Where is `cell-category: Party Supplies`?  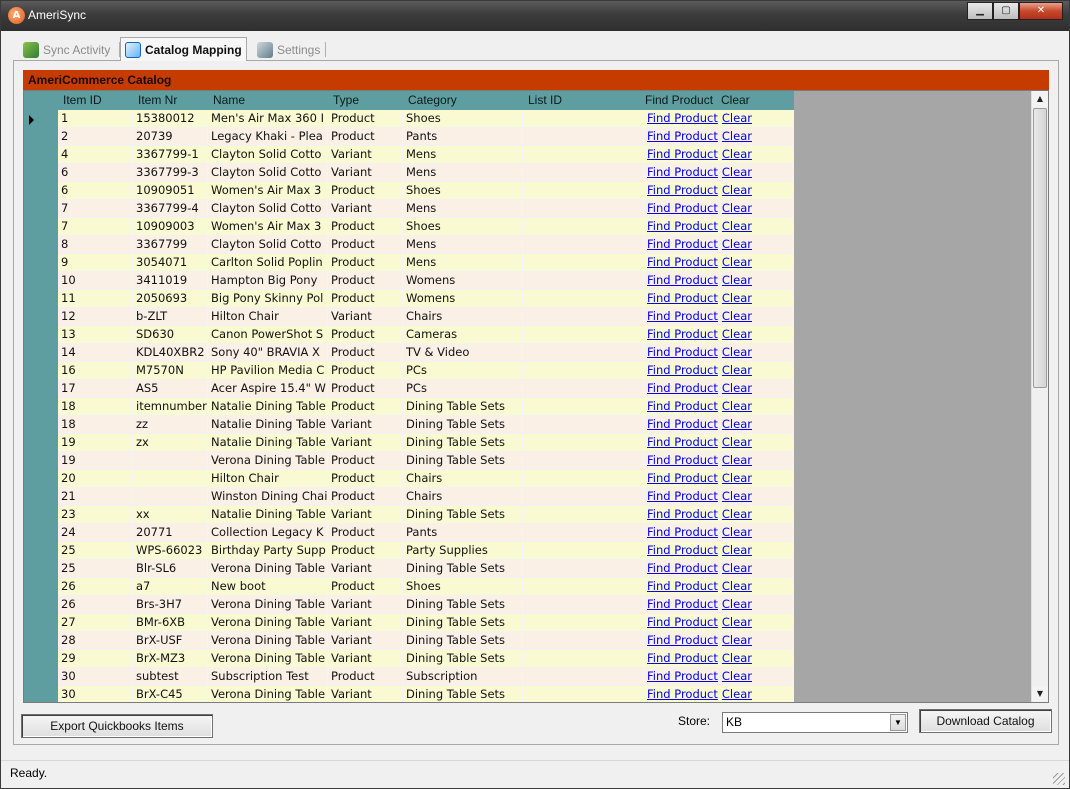
cell-category: Party Supplies is located at coordinates (463, 550).